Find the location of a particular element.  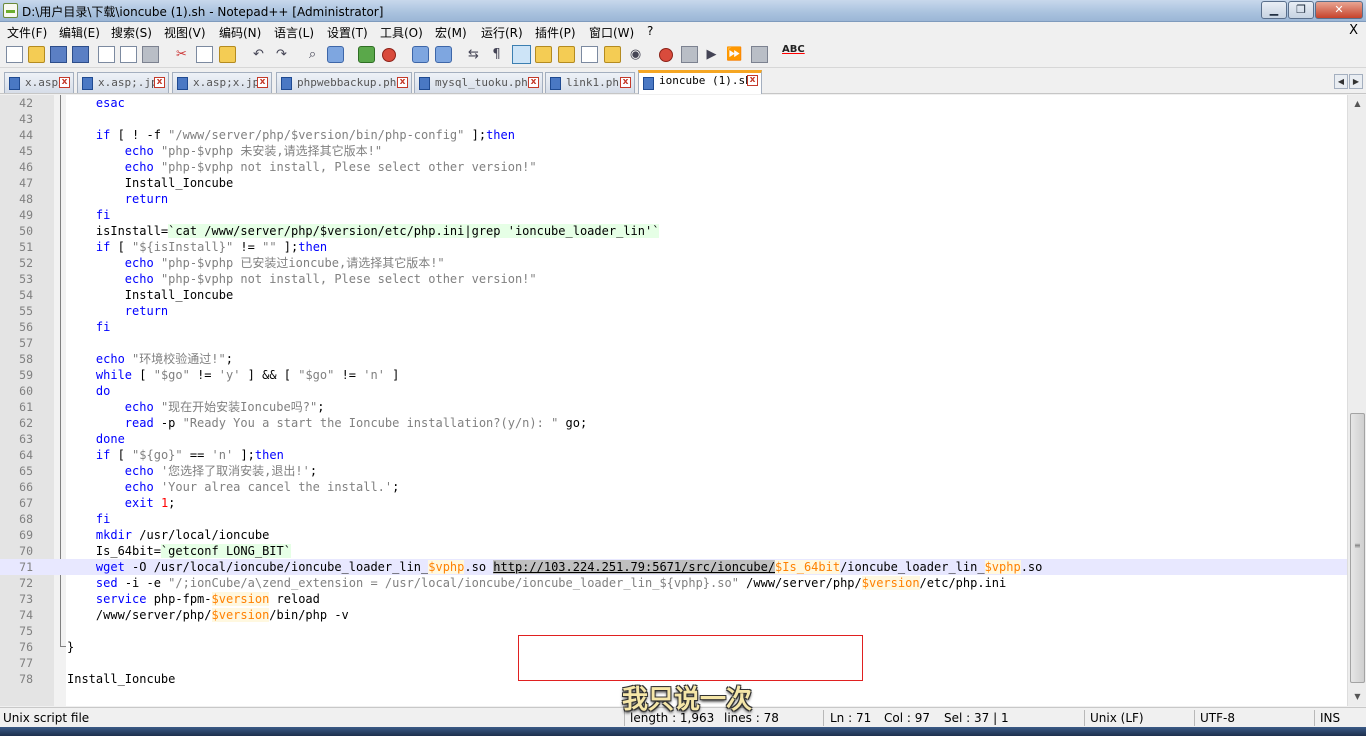

code-line: 65 echo '您选择了取消安装,退出!'; is located at coordinates (673, 471).